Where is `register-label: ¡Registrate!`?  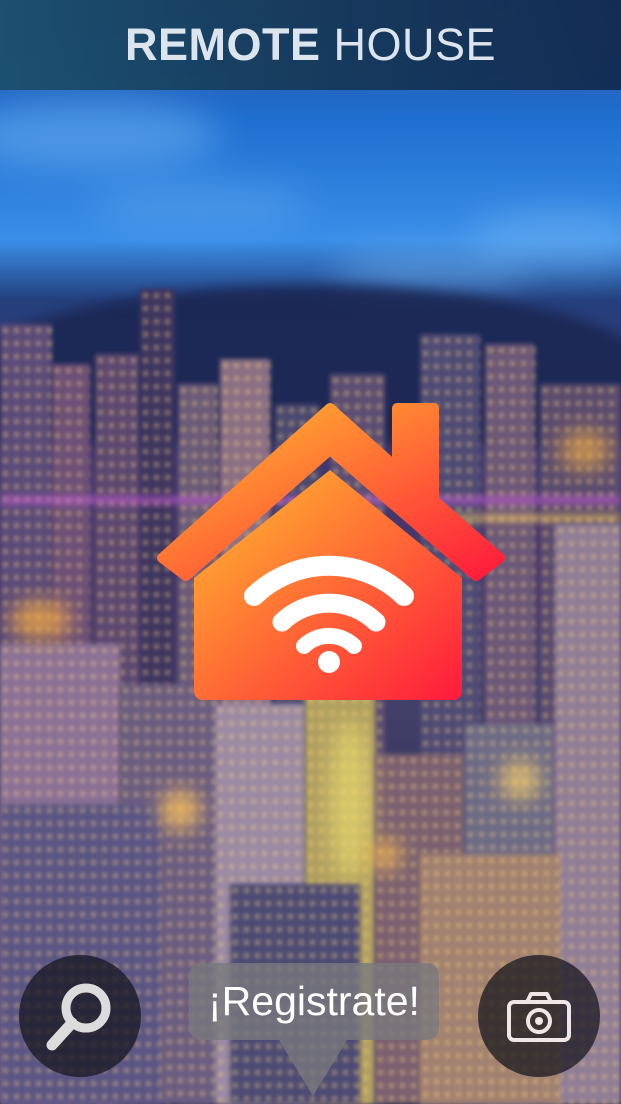 register-label: ¡Registrate! is located at coordinates (314, 1001).